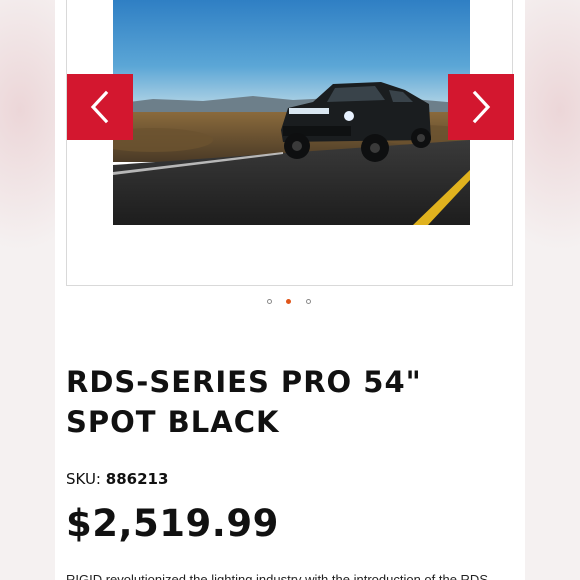  I want to click on product-title: RDS-SERIES PRO 54" SPOT BLACK, so click(244, 402).